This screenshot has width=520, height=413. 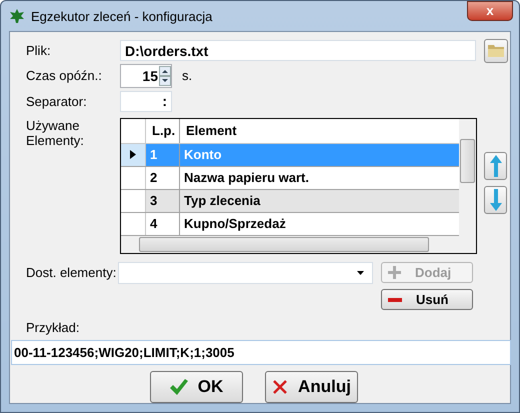 I want to click on horizontal-scrollbar, so click(x=298, y=244).